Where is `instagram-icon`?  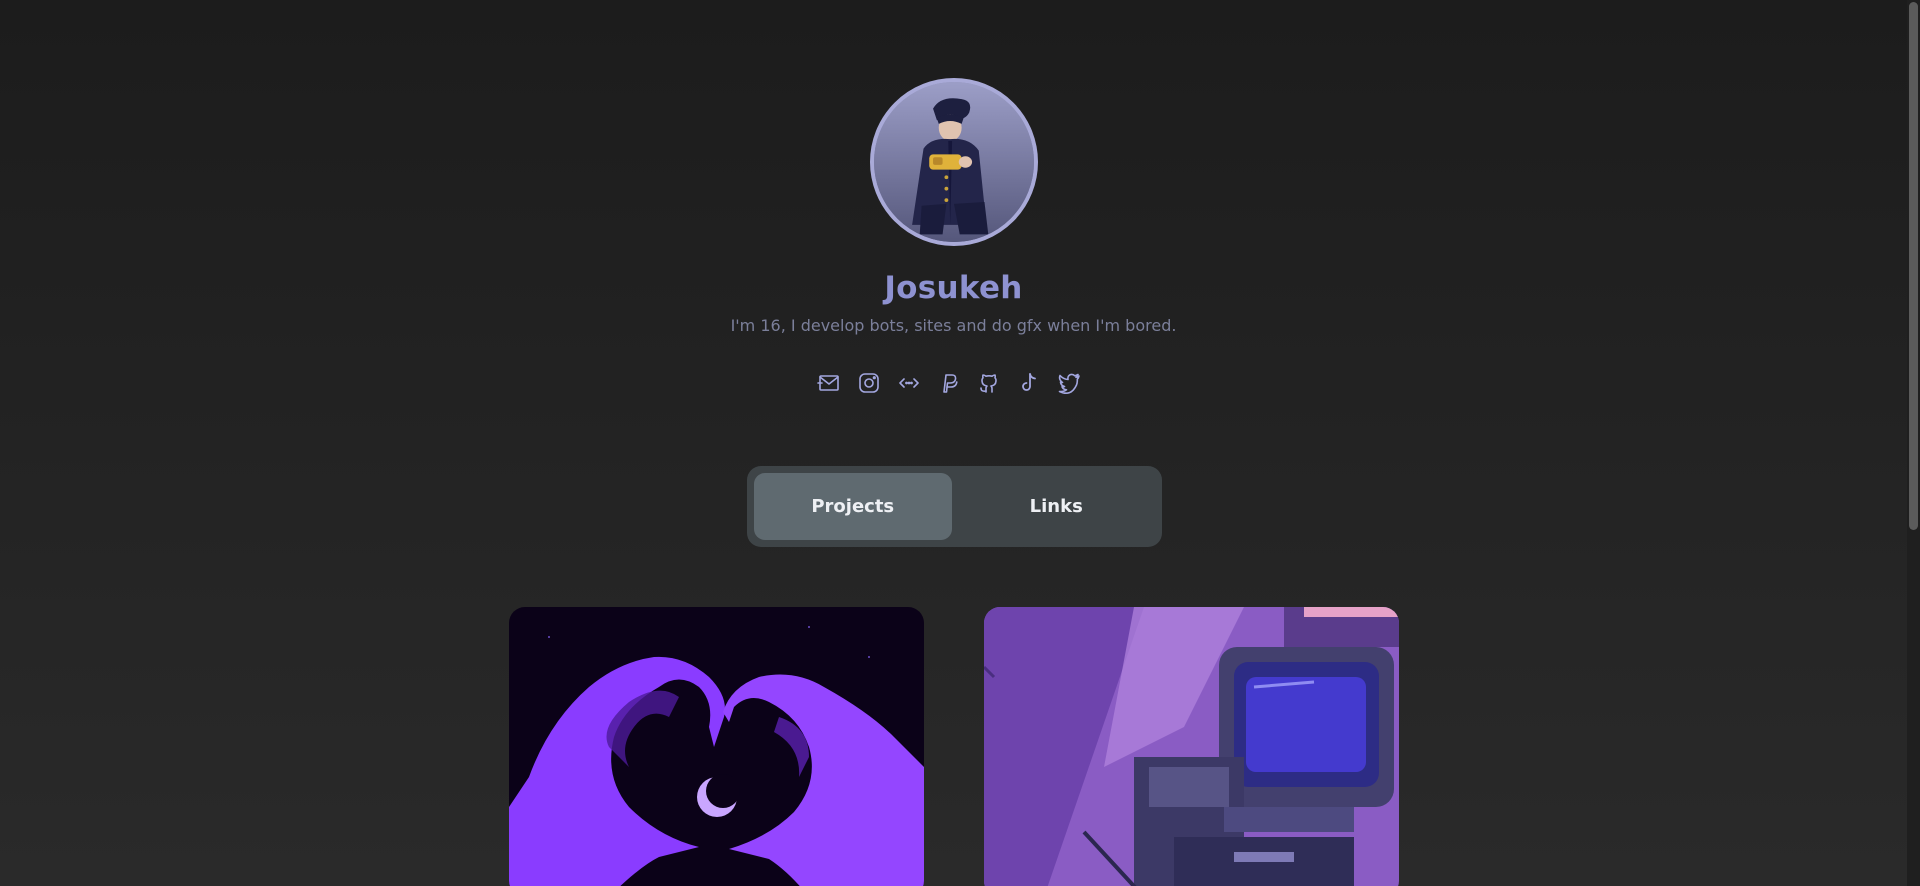 instagram-icon is located at coordinates (869, 383).